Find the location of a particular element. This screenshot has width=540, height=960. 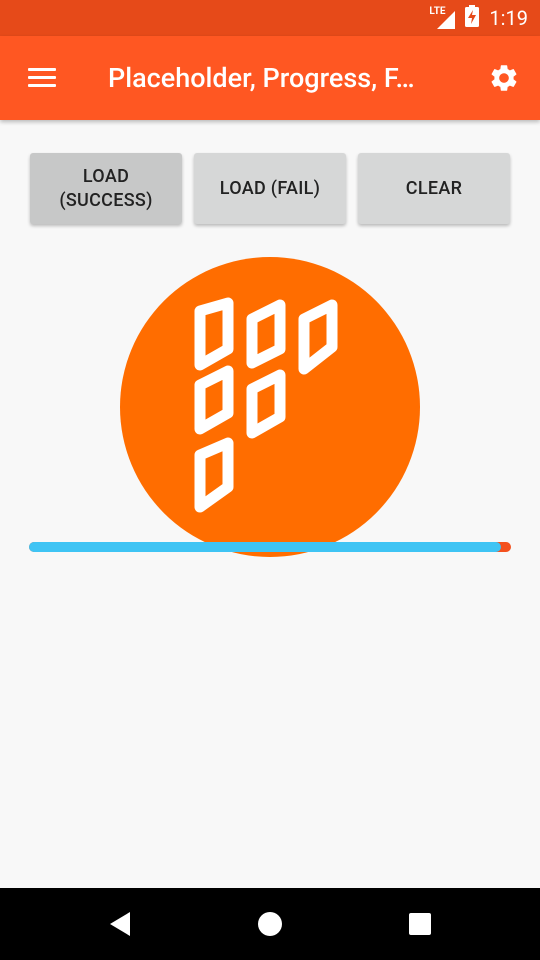

gear-icon is located at coordinates (504, 78).